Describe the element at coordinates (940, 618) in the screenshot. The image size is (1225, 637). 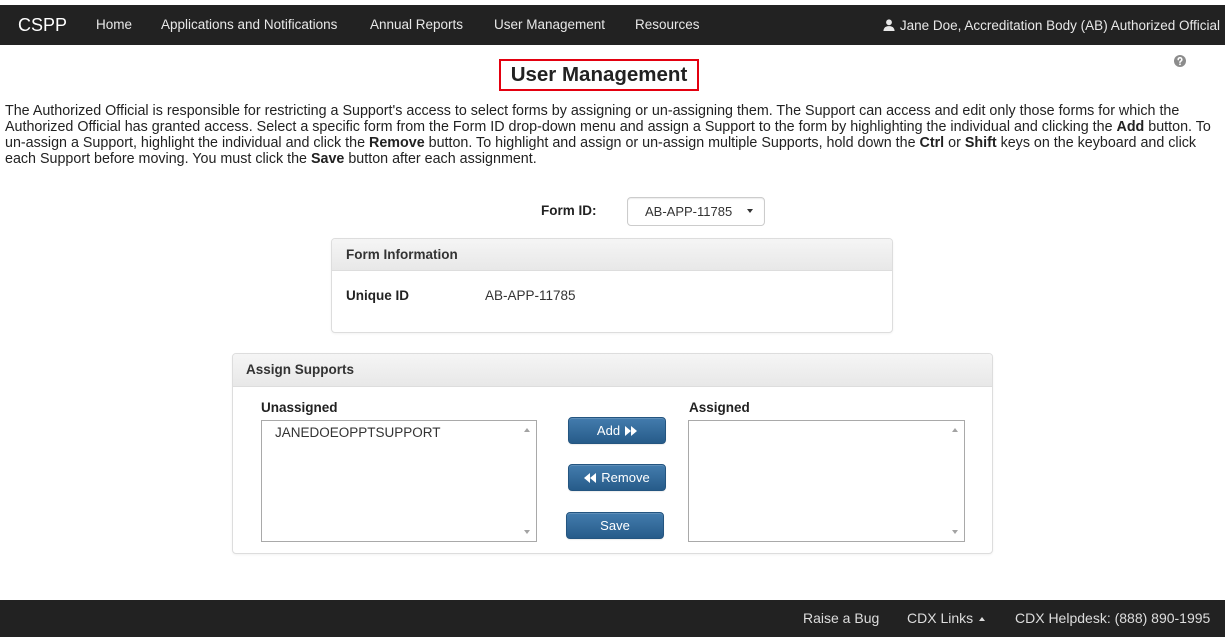
I see `cdx-links-label: CDX Links` at that location.